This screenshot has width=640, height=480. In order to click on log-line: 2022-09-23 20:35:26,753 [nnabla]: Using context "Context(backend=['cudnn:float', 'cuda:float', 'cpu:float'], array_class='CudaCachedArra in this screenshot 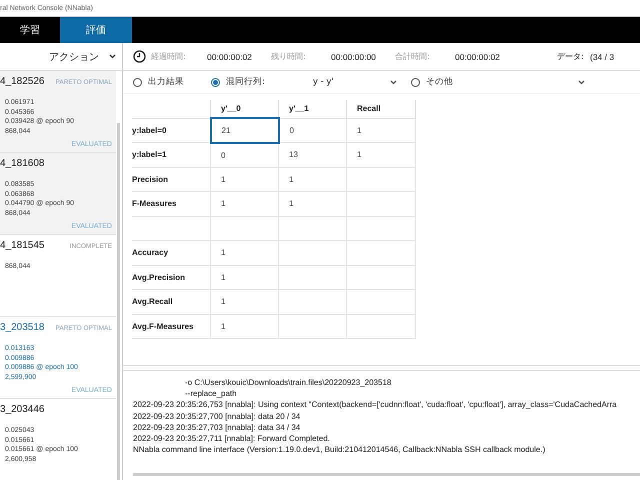, I will do `click(375, 405)`.